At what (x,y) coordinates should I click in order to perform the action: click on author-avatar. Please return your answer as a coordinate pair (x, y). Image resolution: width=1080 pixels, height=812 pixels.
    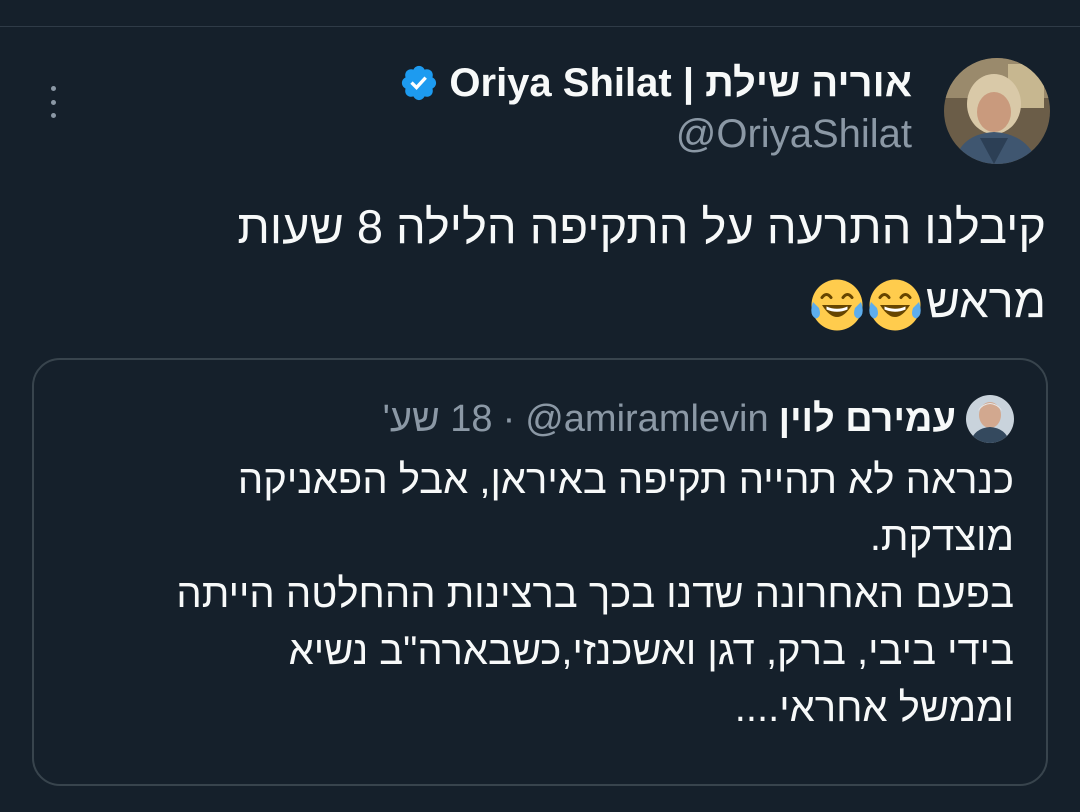
    Looking at the image, I should click on (997, 111).